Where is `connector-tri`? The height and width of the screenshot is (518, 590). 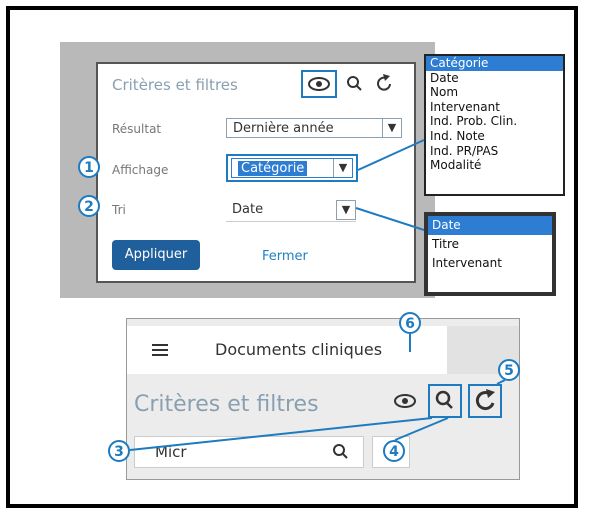 connector-tri is located at coordinates (390, 219).